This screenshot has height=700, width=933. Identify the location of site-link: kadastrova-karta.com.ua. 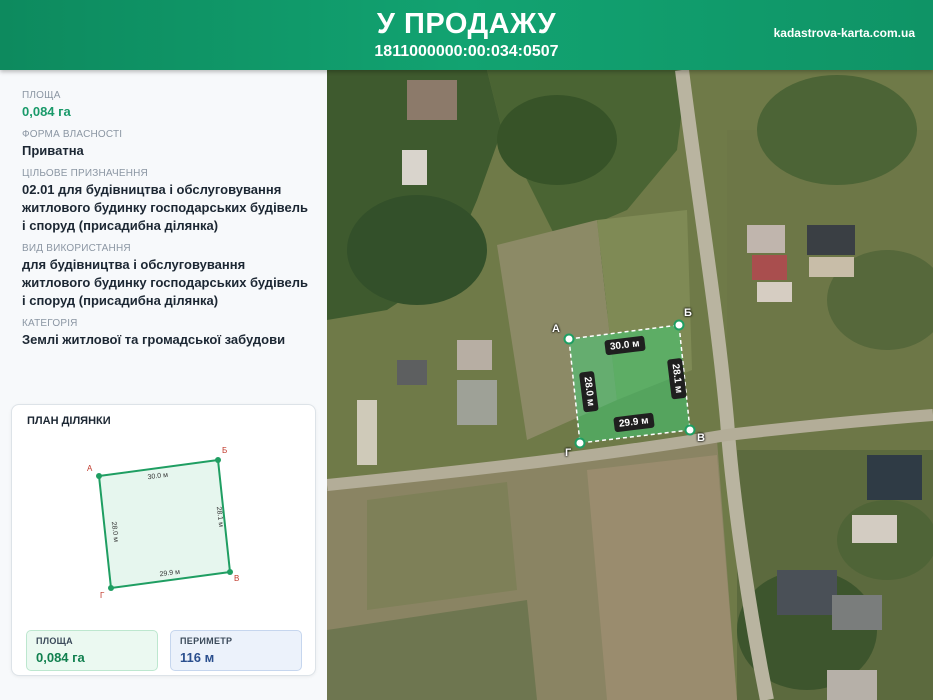
(844, 33).